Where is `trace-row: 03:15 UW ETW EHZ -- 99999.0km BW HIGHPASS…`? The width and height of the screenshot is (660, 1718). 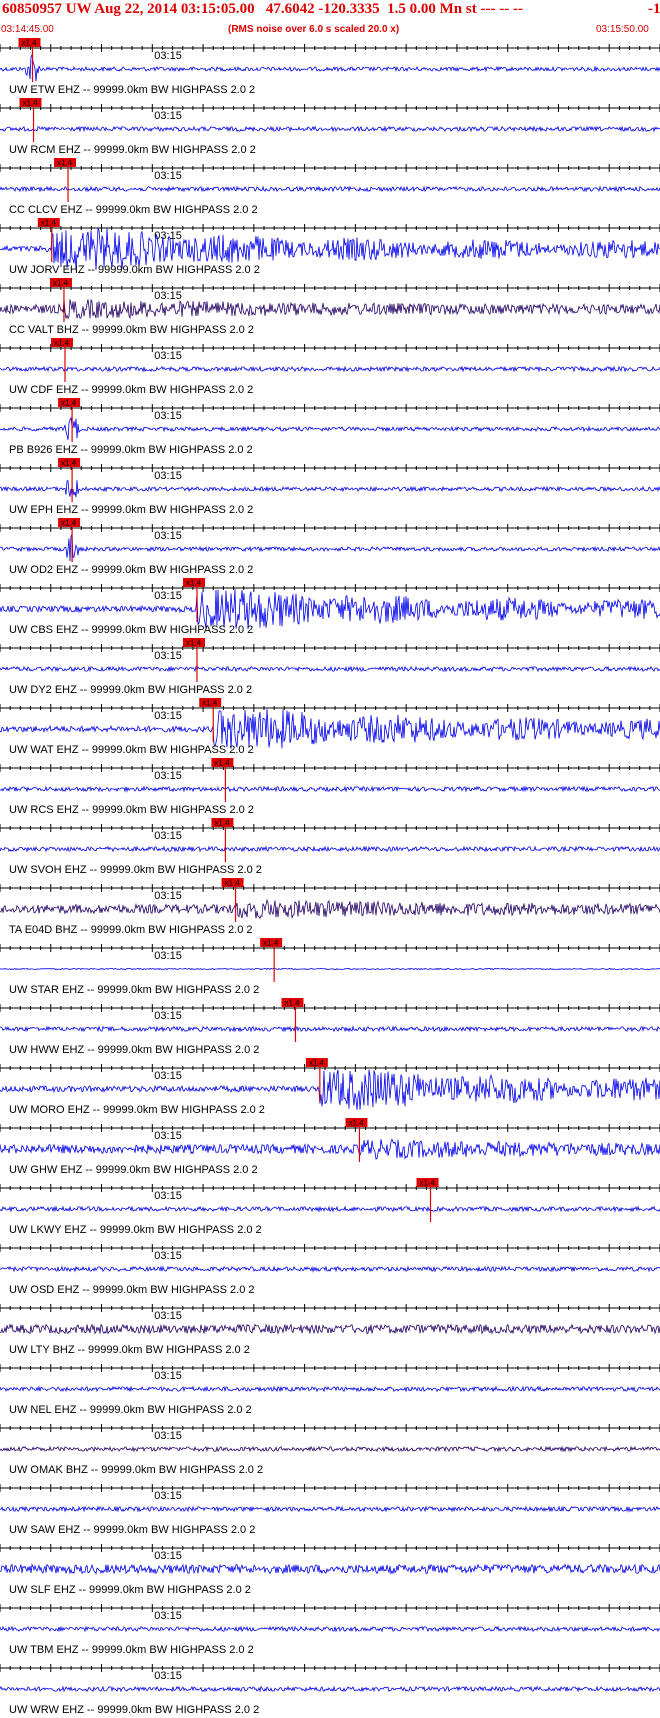 trace-row: 03:15 UW ETW EHZ -- 99999.0km BW HIGHPASS… is located at coordinates (330, 67).